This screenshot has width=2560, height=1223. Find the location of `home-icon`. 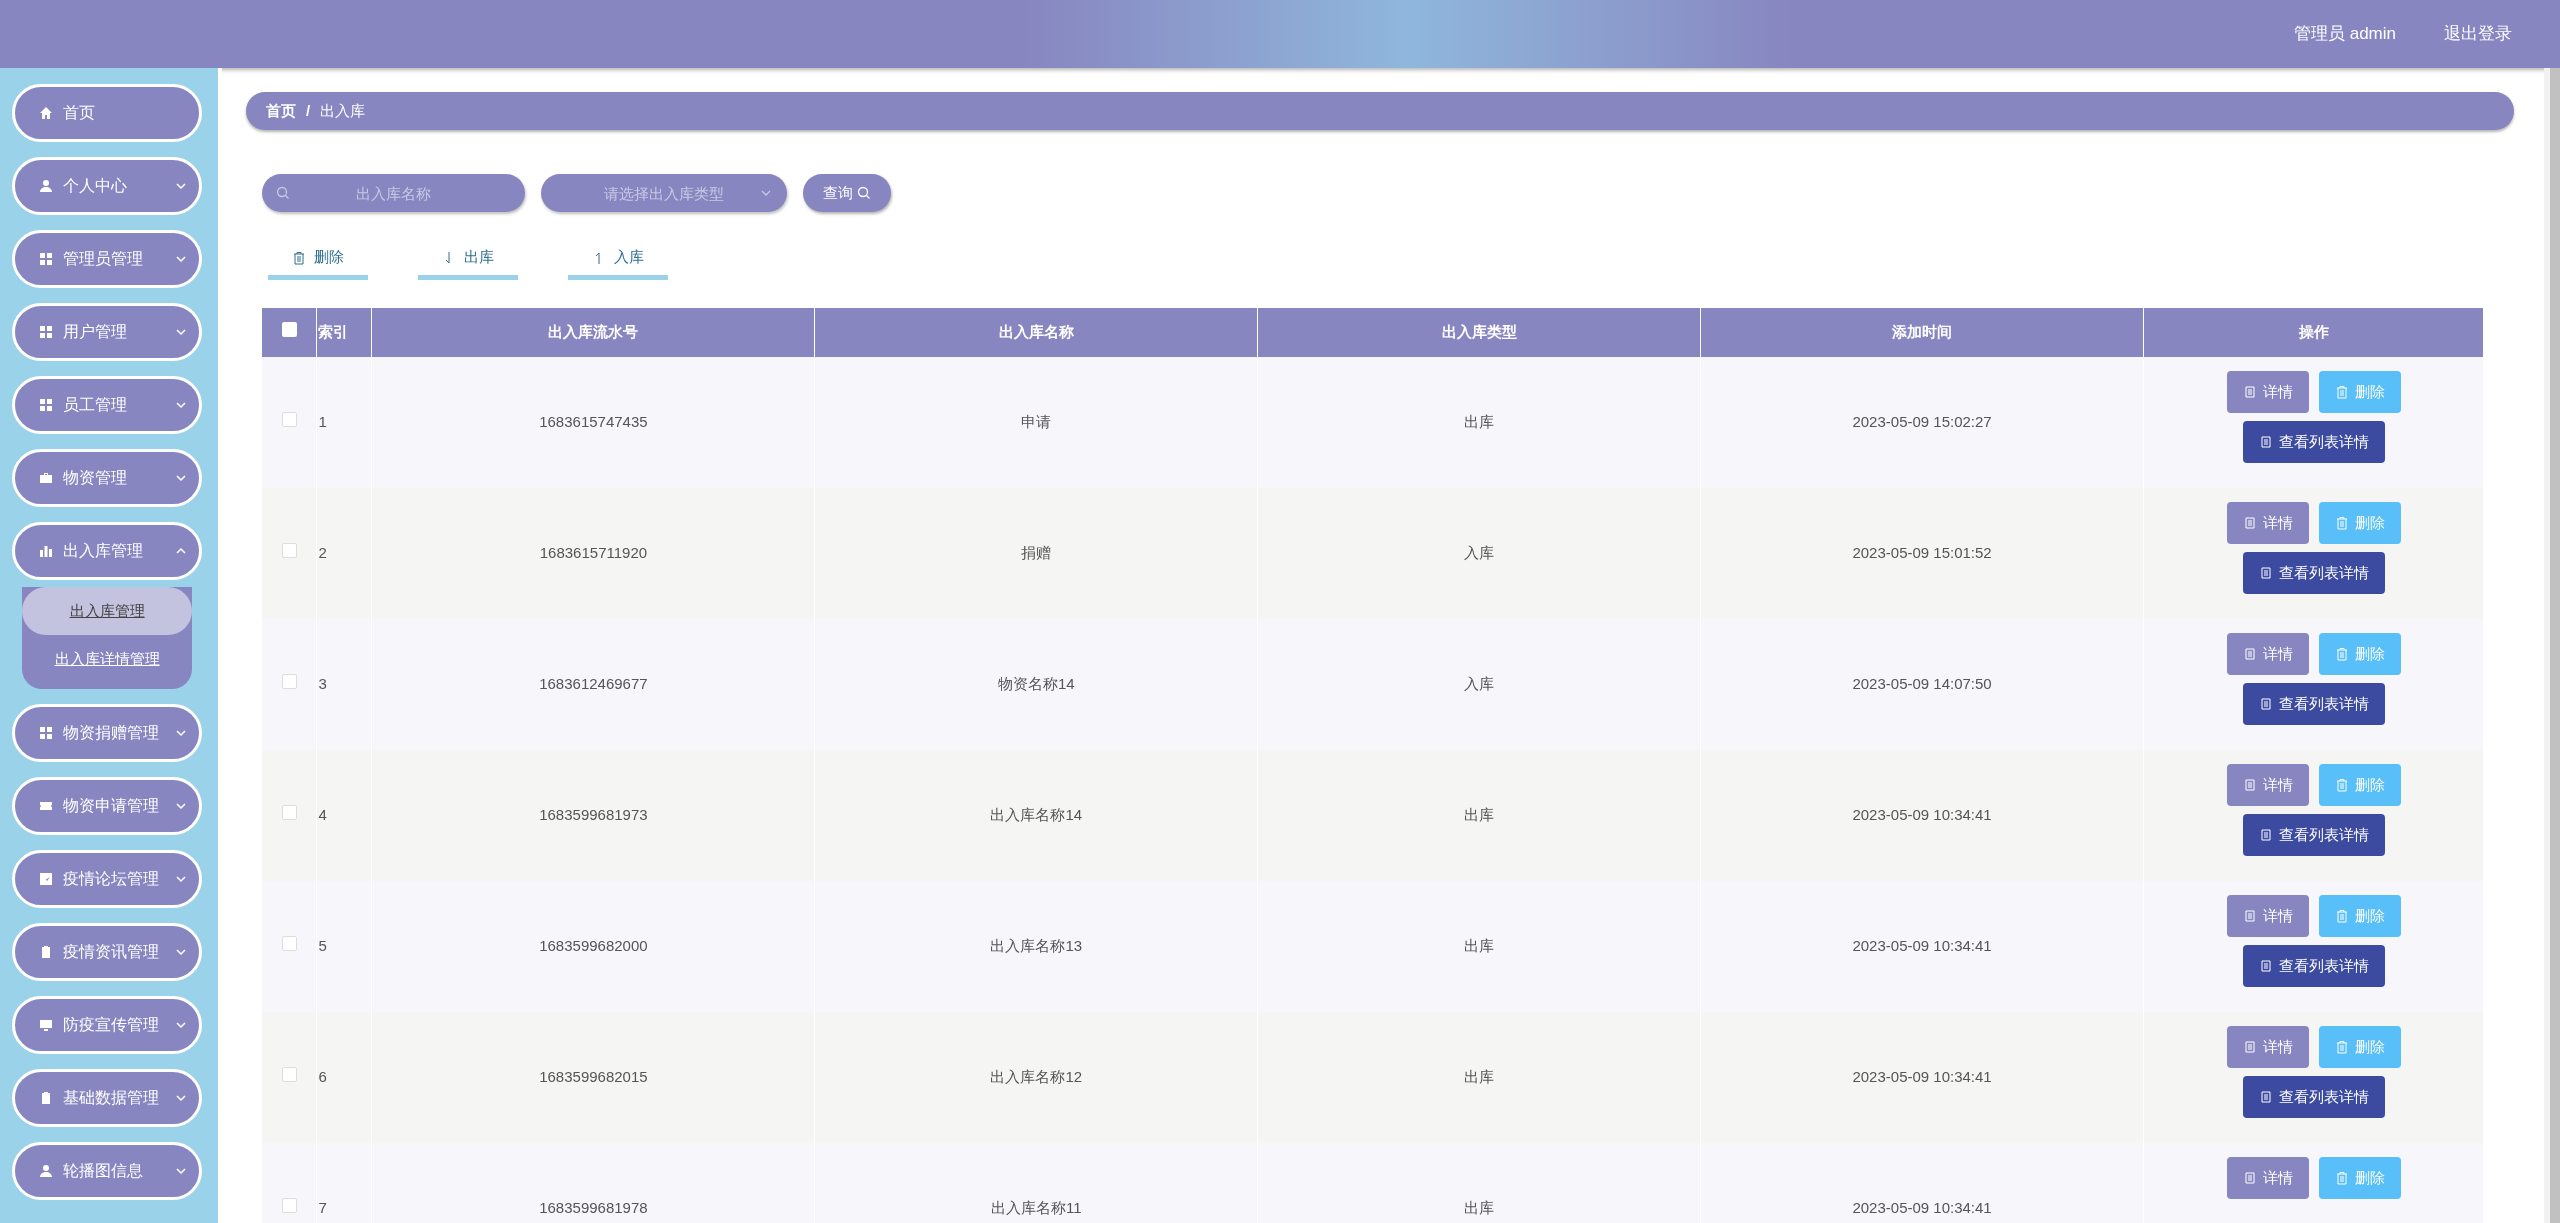

home-icon is located at coordinates (46, 113).